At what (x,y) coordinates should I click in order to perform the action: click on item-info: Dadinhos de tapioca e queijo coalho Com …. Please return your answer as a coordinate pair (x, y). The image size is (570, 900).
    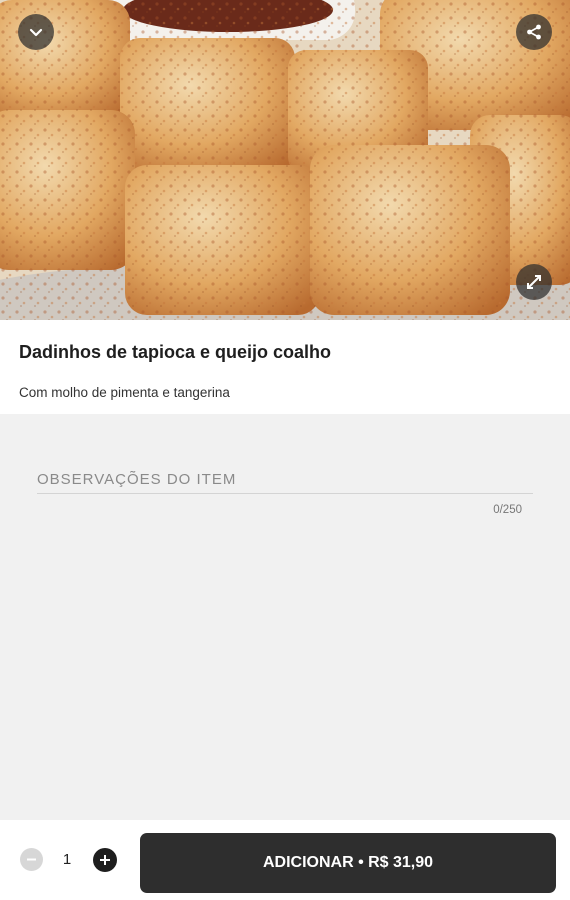
    Looking at the image, I should click on (285, 367).